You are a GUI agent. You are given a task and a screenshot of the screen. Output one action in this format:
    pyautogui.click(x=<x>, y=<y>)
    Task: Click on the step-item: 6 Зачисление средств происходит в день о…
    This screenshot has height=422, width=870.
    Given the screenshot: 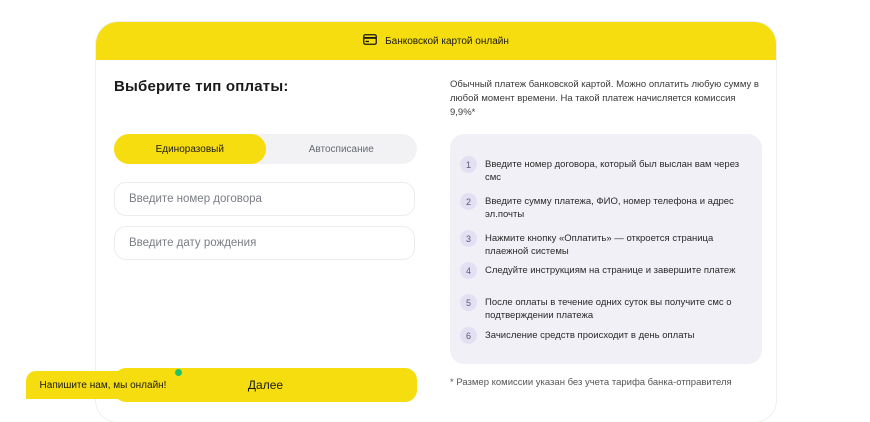 What is the action you would take?
    pyautogui.click(x=605, y=335)
    